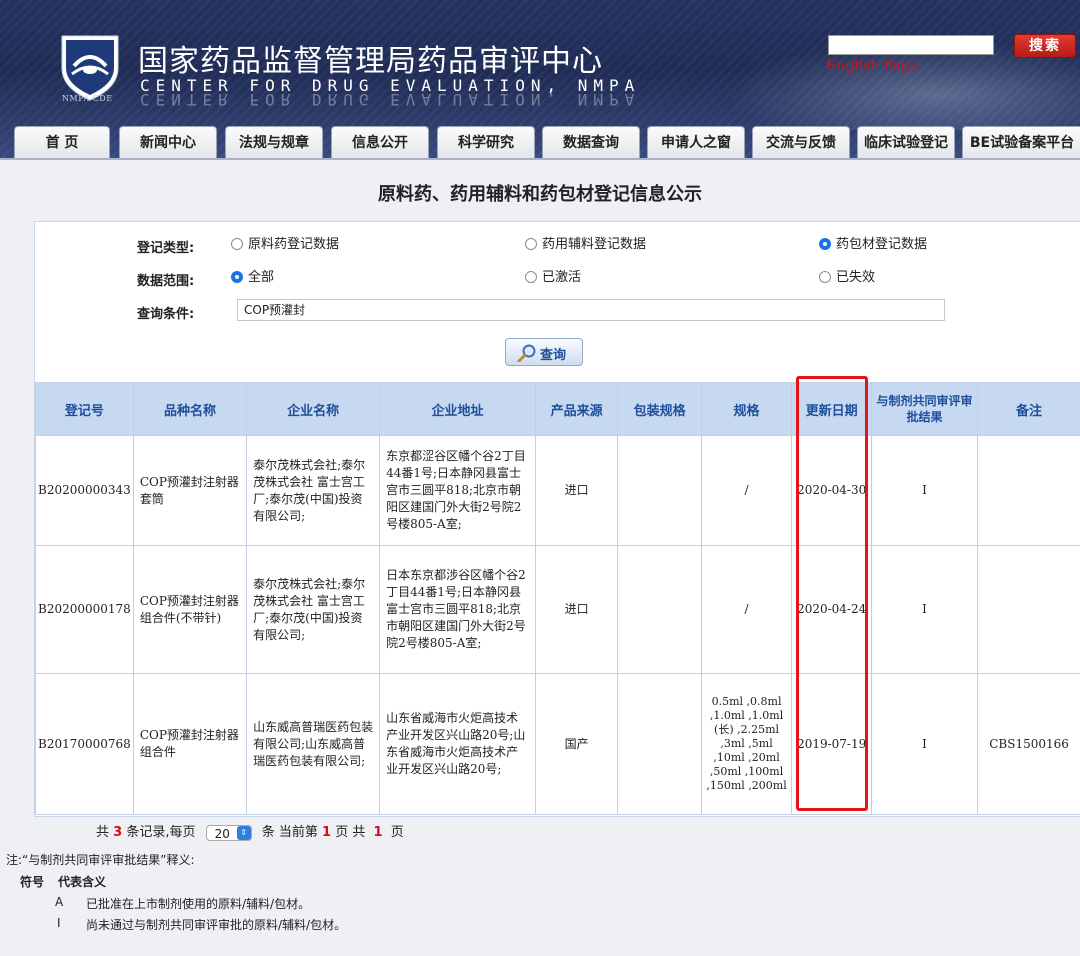  Describe the element at coordinates (591, 142) in the screenshot. I see `nav-tab-data-query: 数据查询` at that location.